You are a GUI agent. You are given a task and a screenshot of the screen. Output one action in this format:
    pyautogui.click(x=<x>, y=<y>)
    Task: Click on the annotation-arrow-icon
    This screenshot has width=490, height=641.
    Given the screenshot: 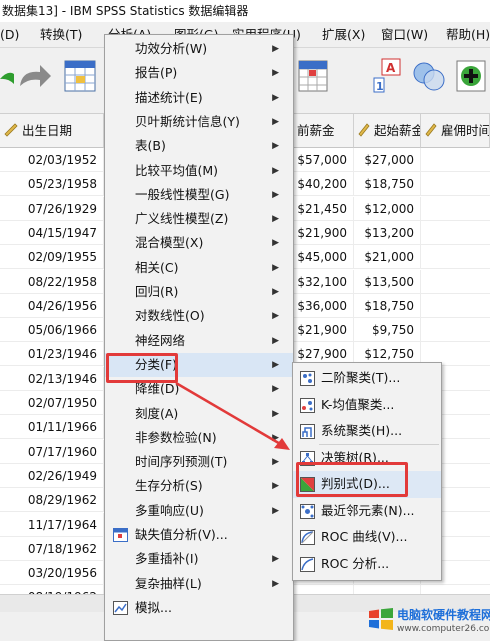 What is the action you would take?
    pyautogui.click(x=232, y=415)
    